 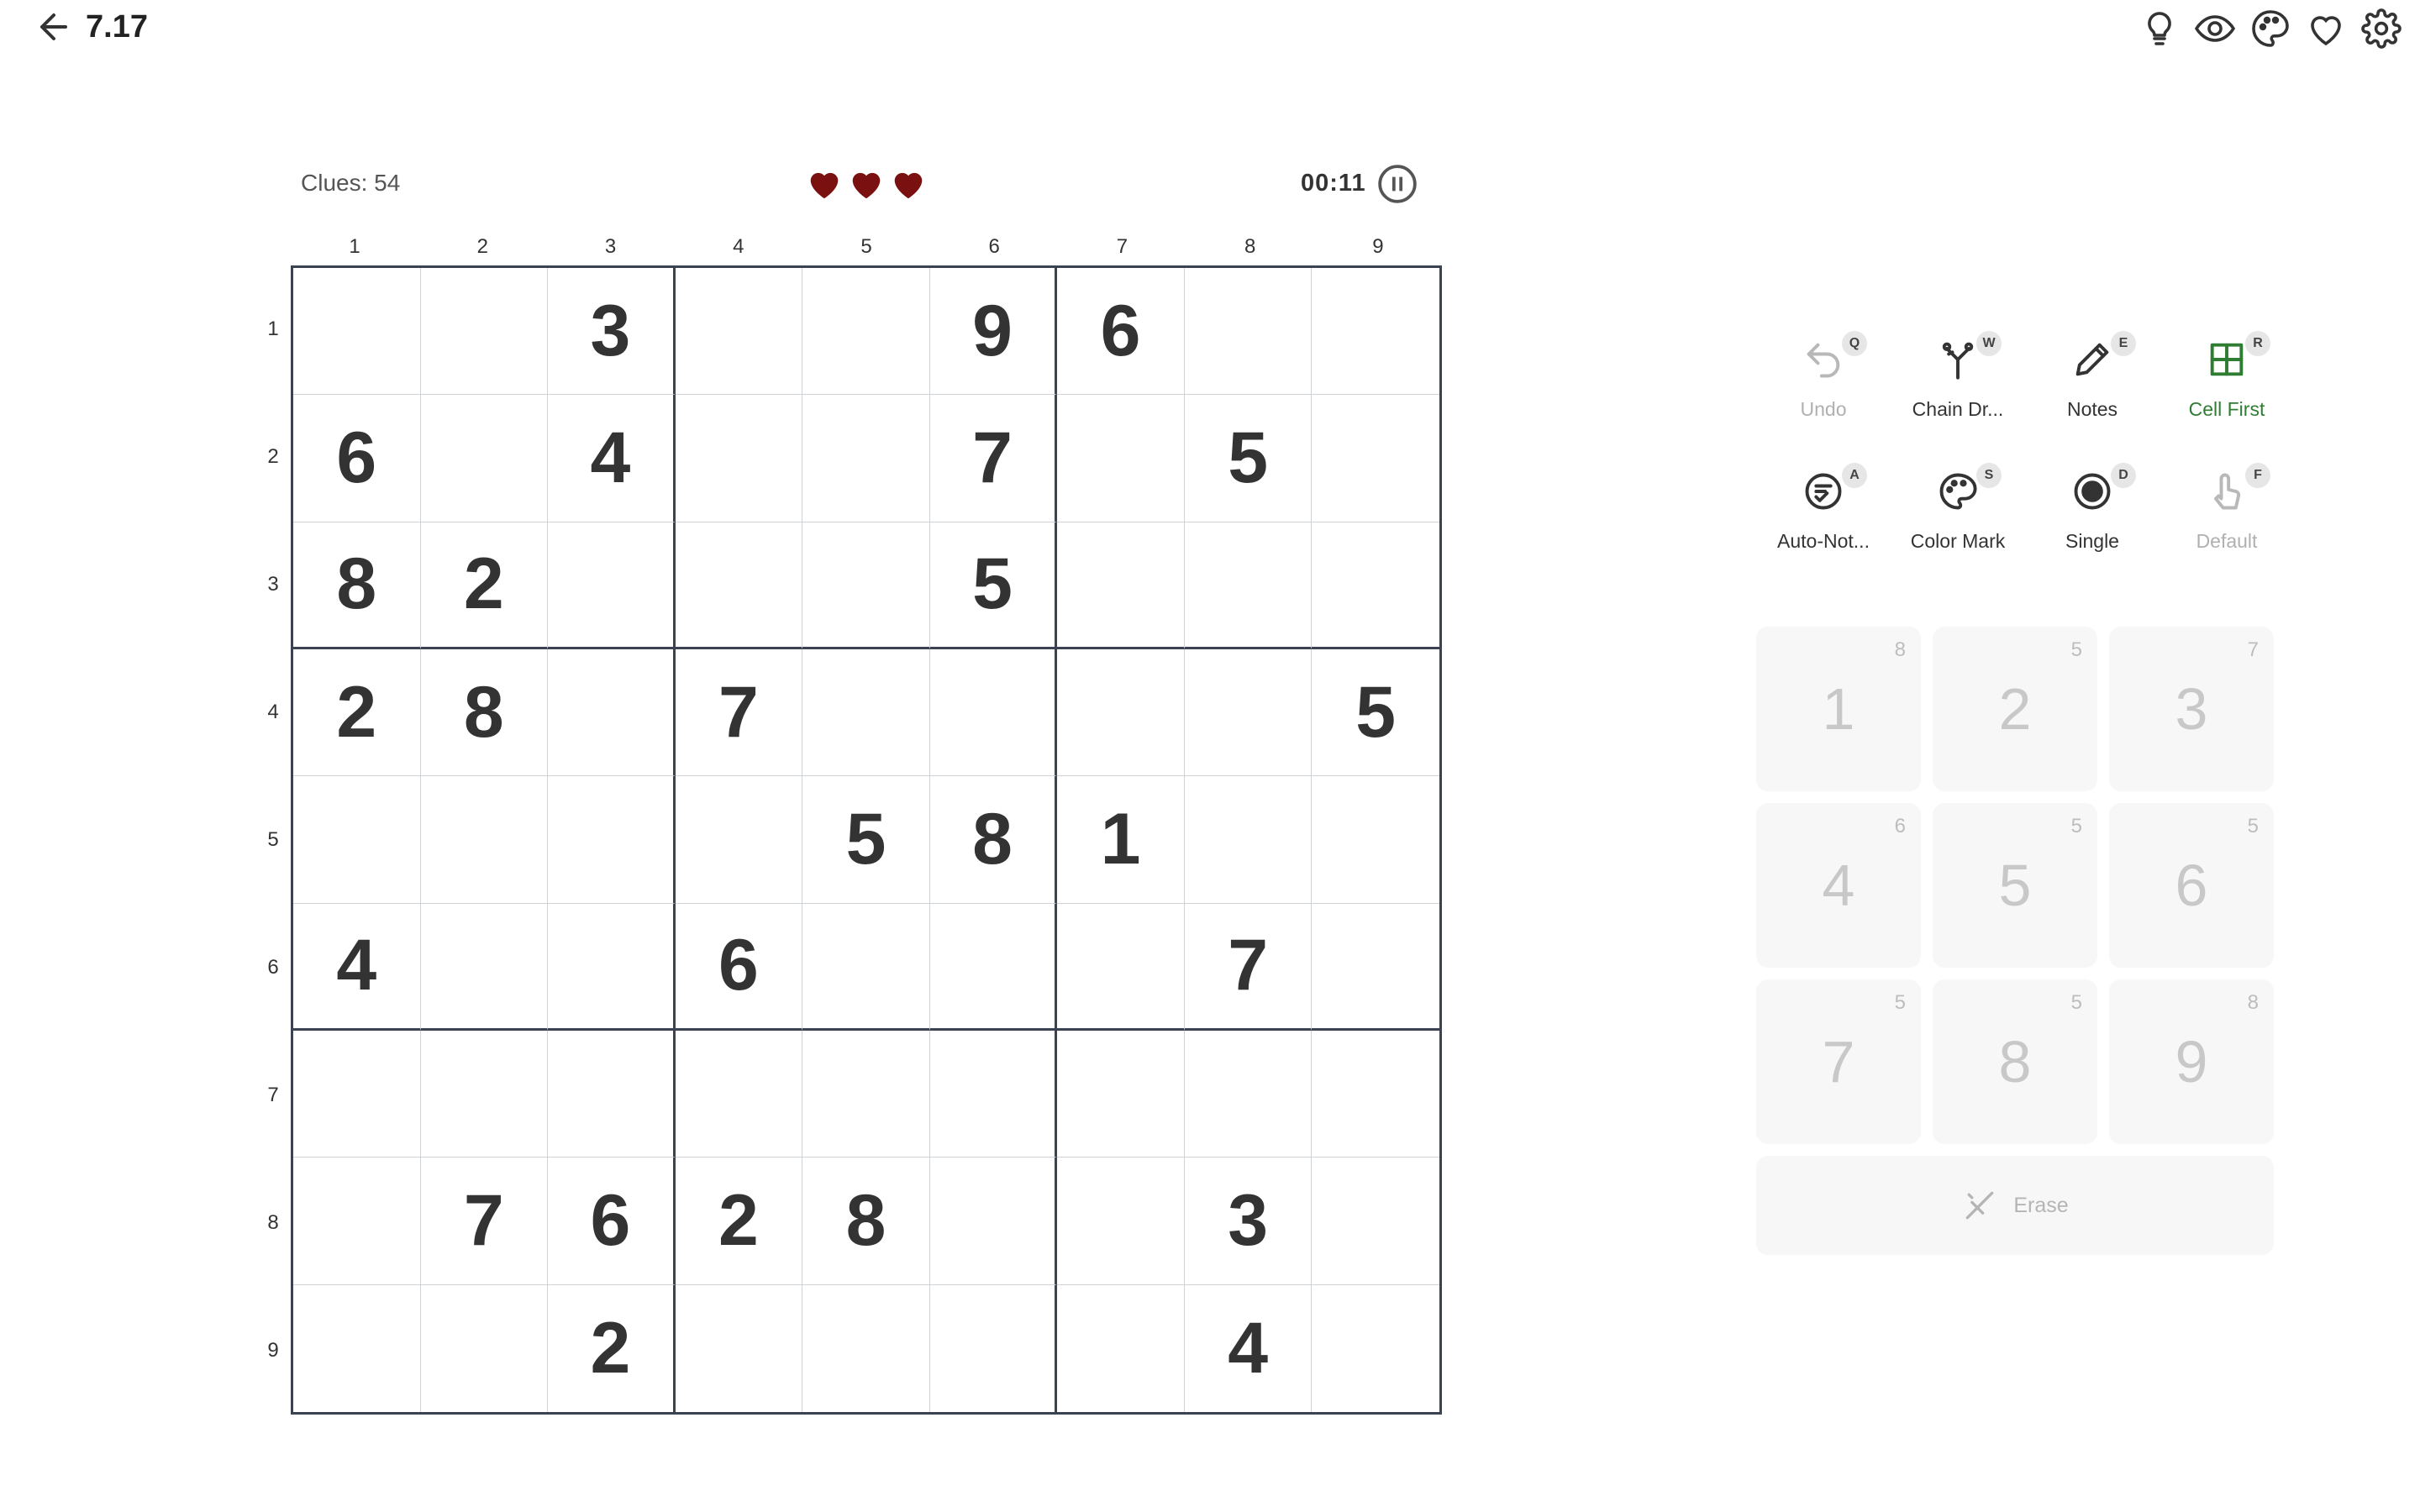 What do you see at coordinates (91, 27) in the screenshot?
I see `back-button: 7.17` at bounding box center [91, 27].